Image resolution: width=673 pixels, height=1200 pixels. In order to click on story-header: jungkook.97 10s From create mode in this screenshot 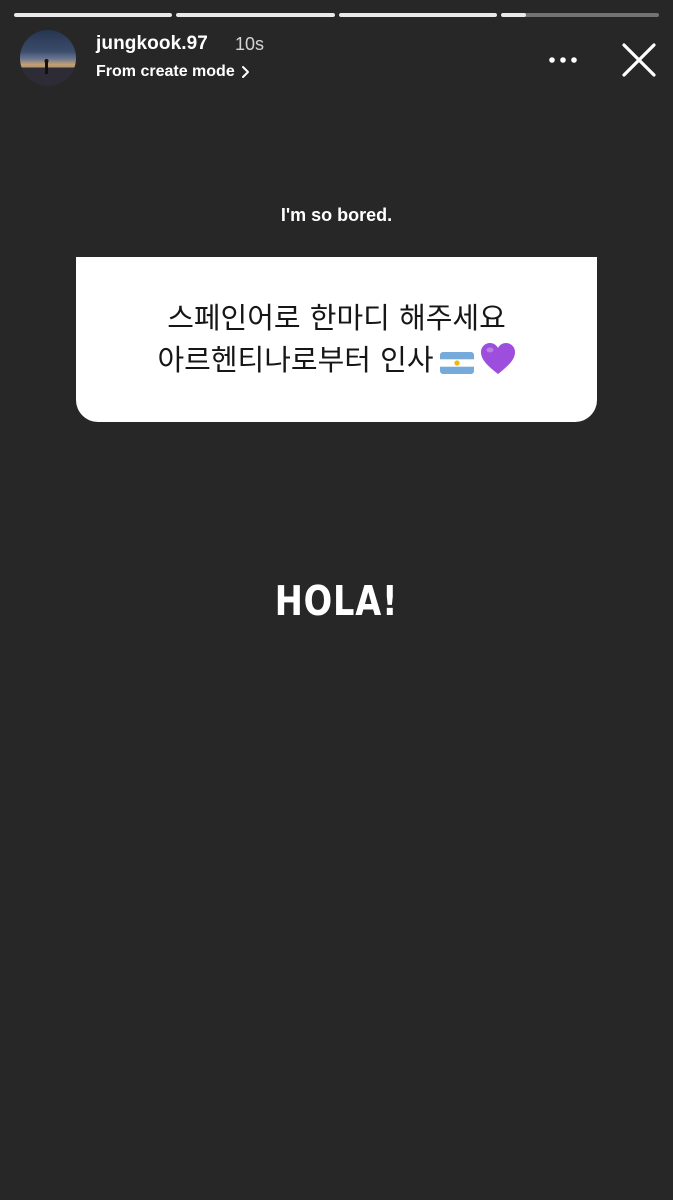, I will do `click(339, 59)`.